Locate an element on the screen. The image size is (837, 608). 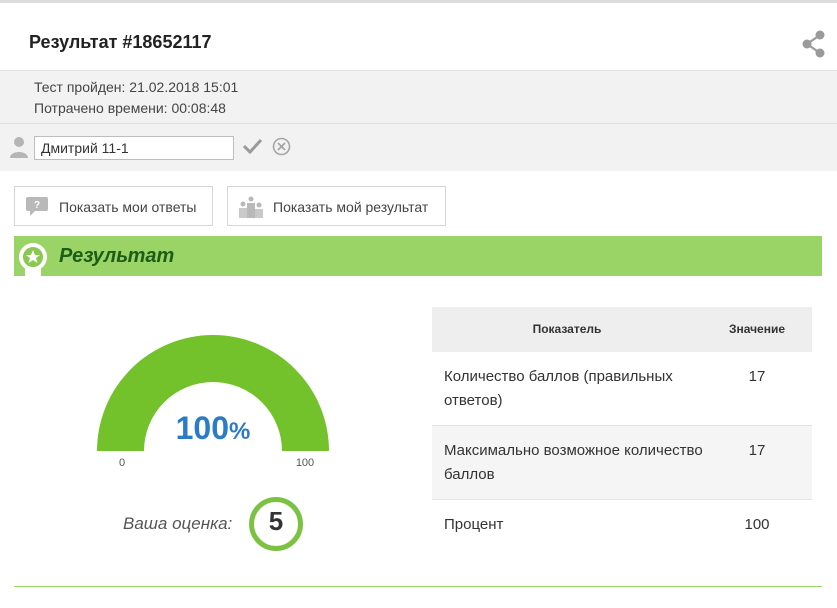
row-label: Количество баллов (правильных ответов) is located at coordinates (558, 388).